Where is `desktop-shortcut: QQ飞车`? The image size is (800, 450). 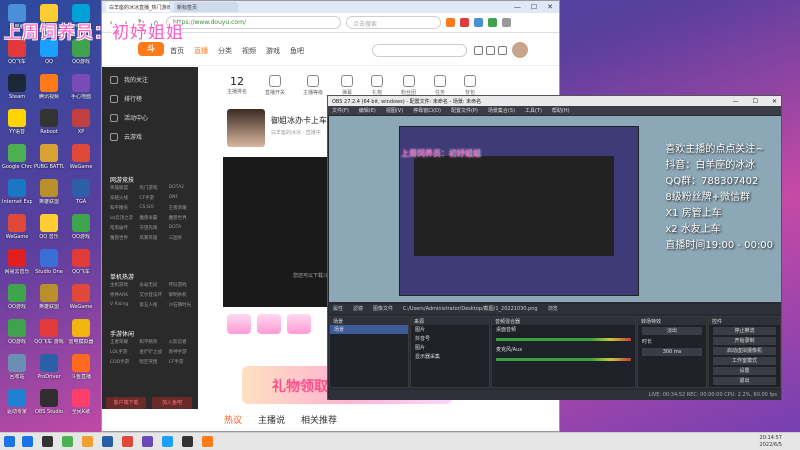
desktop-shortcut: QQ飞车 is located at coordinates (81, 262).